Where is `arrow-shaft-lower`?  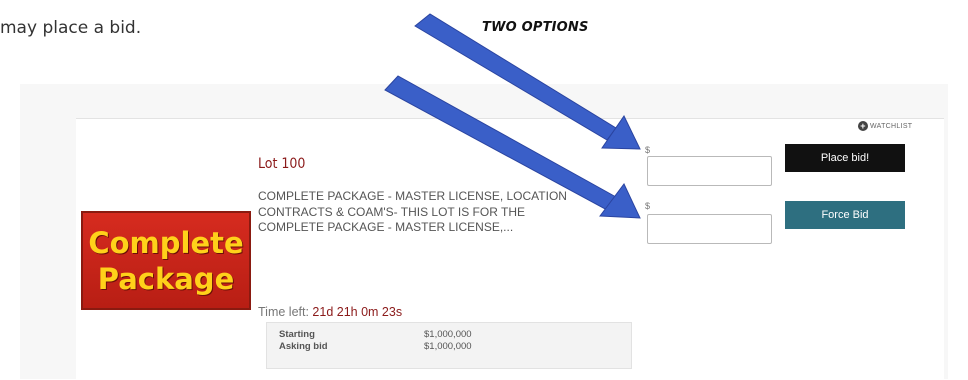
arrow-shaft-lower is located at coordinates (500, 143).